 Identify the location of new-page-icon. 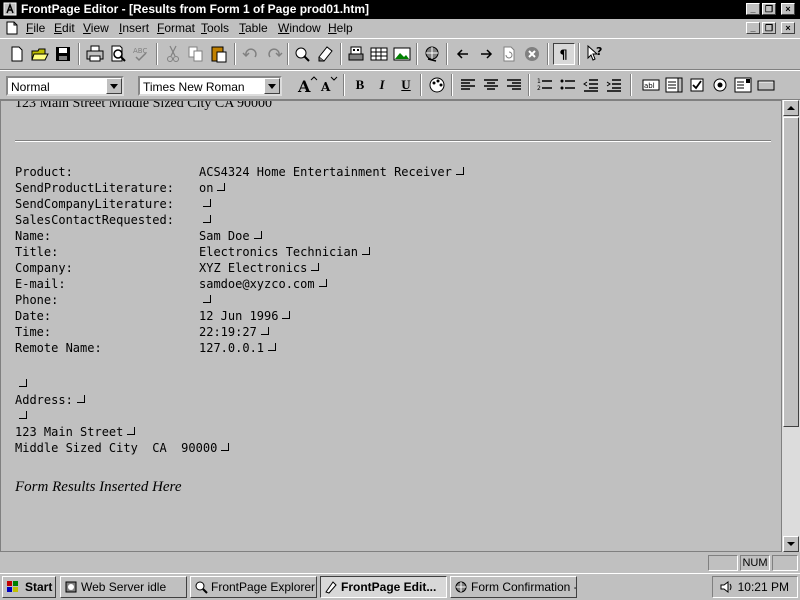
(17, 54).